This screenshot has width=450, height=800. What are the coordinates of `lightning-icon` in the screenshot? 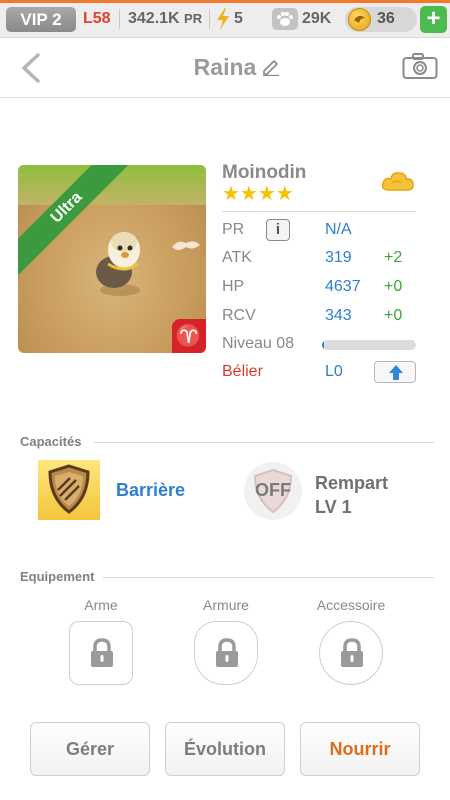 It's located at (223, 19).